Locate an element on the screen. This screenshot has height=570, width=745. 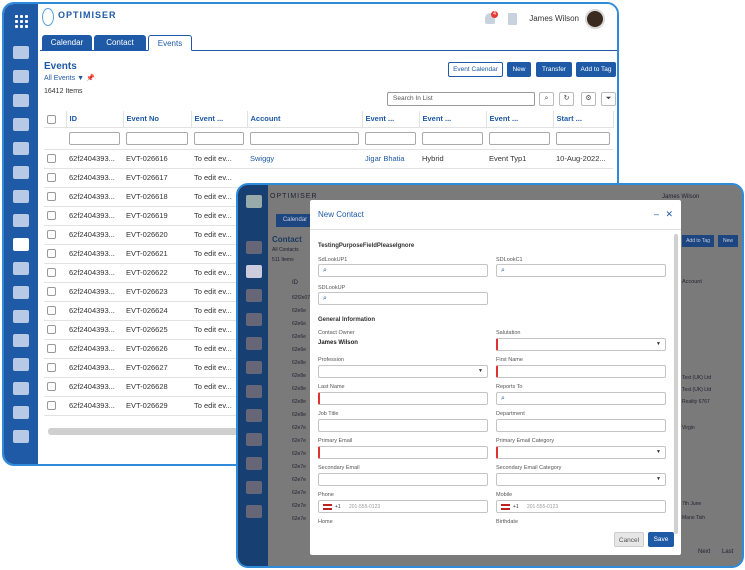
job-title-input is located at coordinates (403, 425).